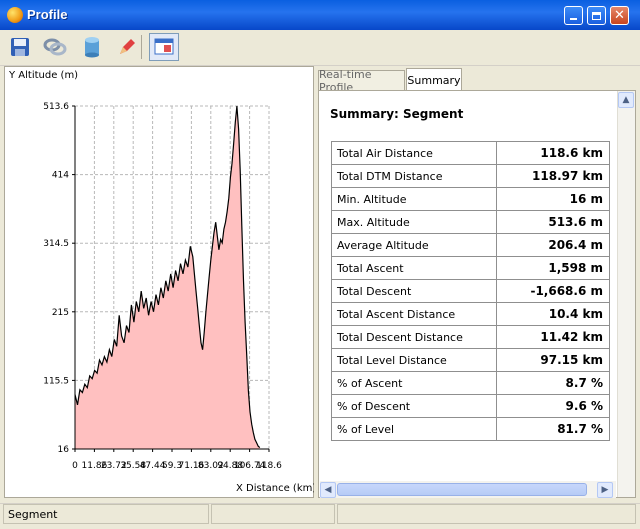 This screenshot has width=640, height=529. Describe the element at coordinates (553, 176) in the screenshot. I see `row-value: 118.97 km` at that location.